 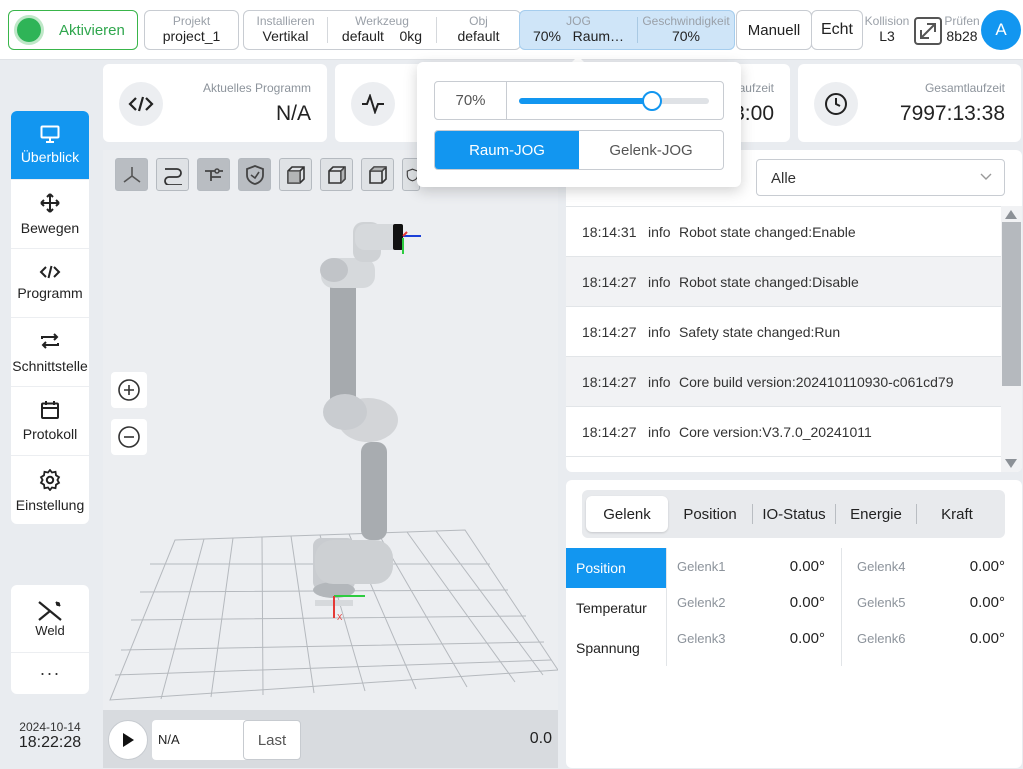 I want to click on play-button, so click(x=128, y=740).